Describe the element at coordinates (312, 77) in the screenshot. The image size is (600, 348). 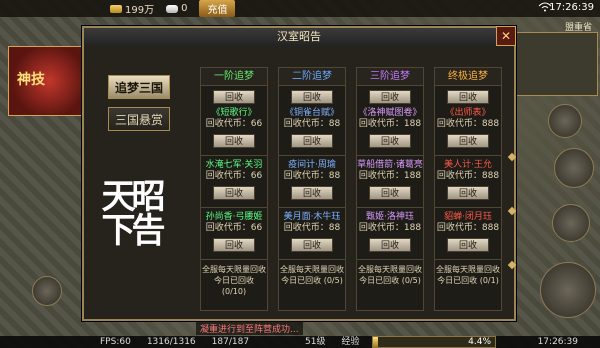
I see `column-header: 二阶追梦` at that location.